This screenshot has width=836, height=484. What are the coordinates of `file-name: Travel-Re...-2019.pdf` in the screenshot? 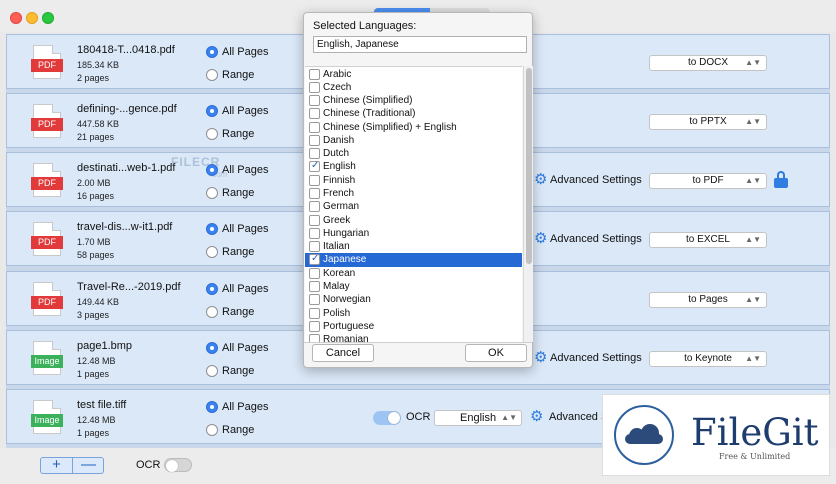 It's located at (129, 287).